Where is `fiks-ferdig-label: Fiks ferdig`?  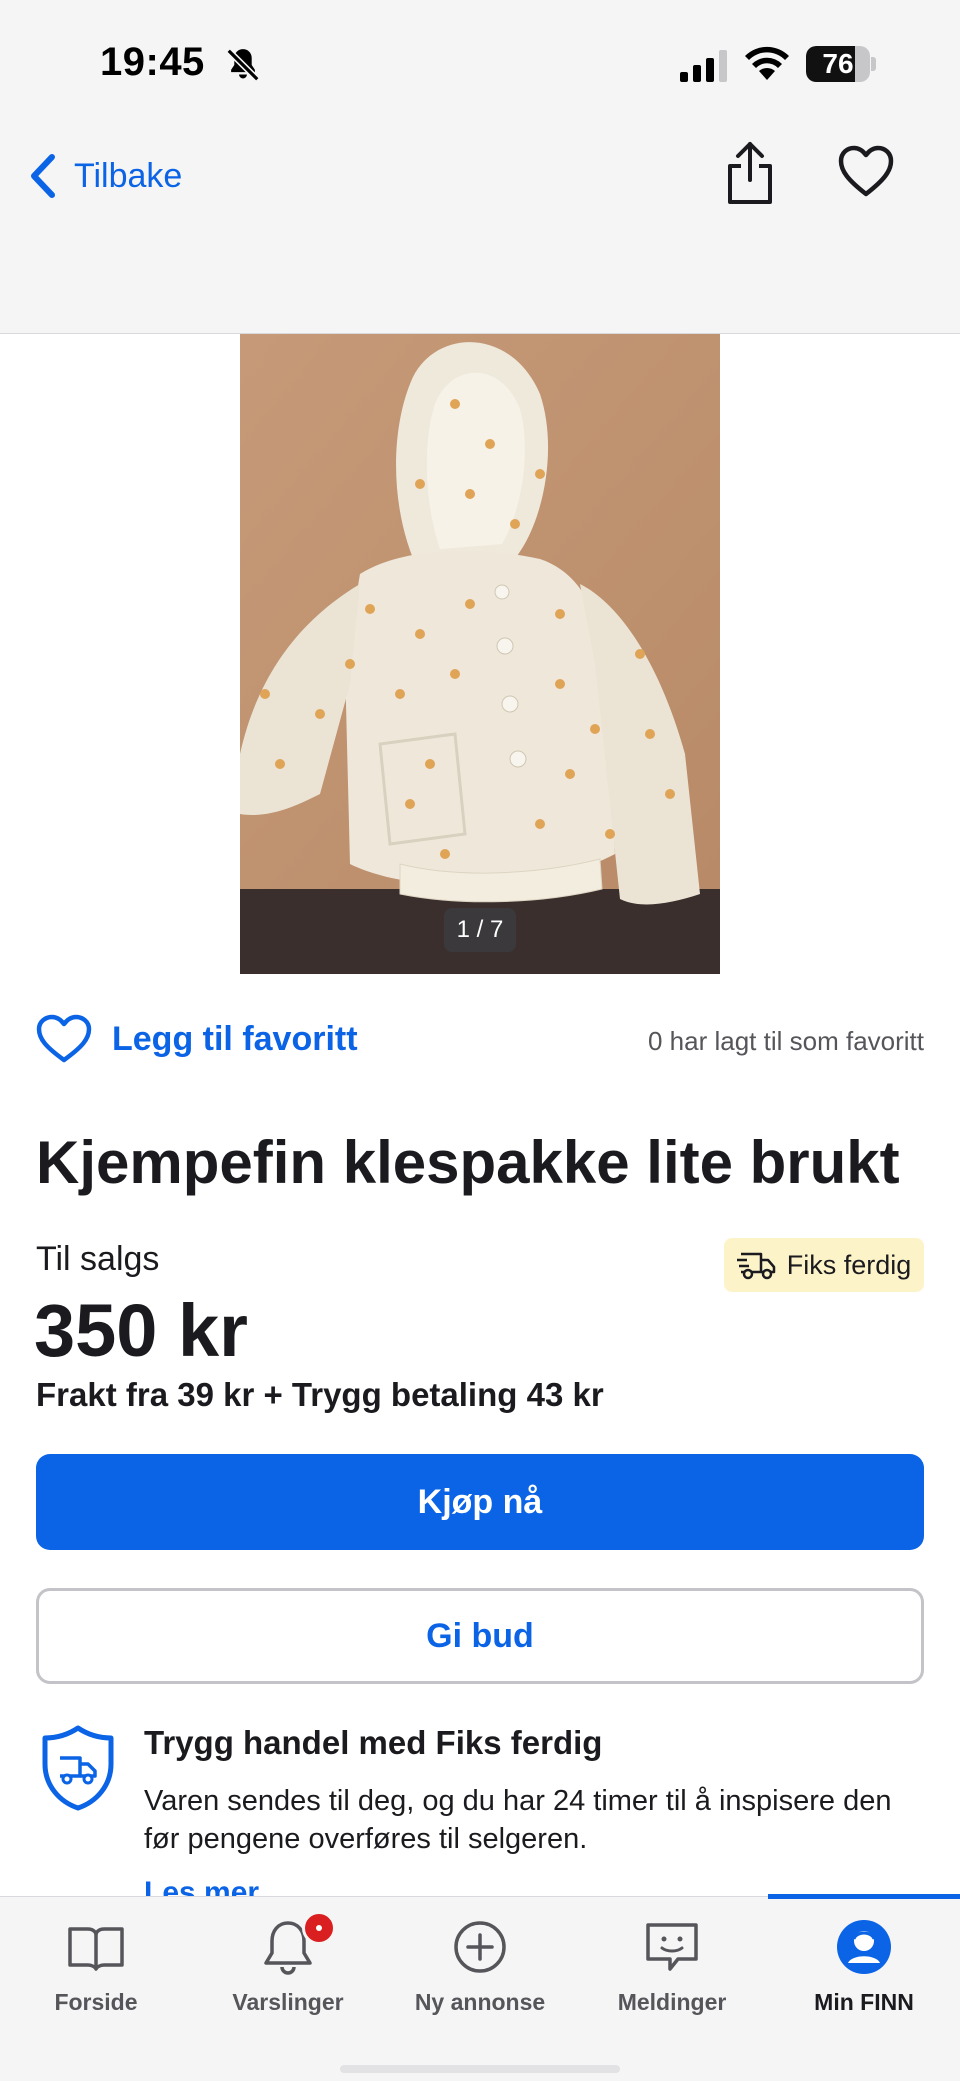 fiks-ferdig-label: Fiks ferdig is located at coordinates (849, 1264).